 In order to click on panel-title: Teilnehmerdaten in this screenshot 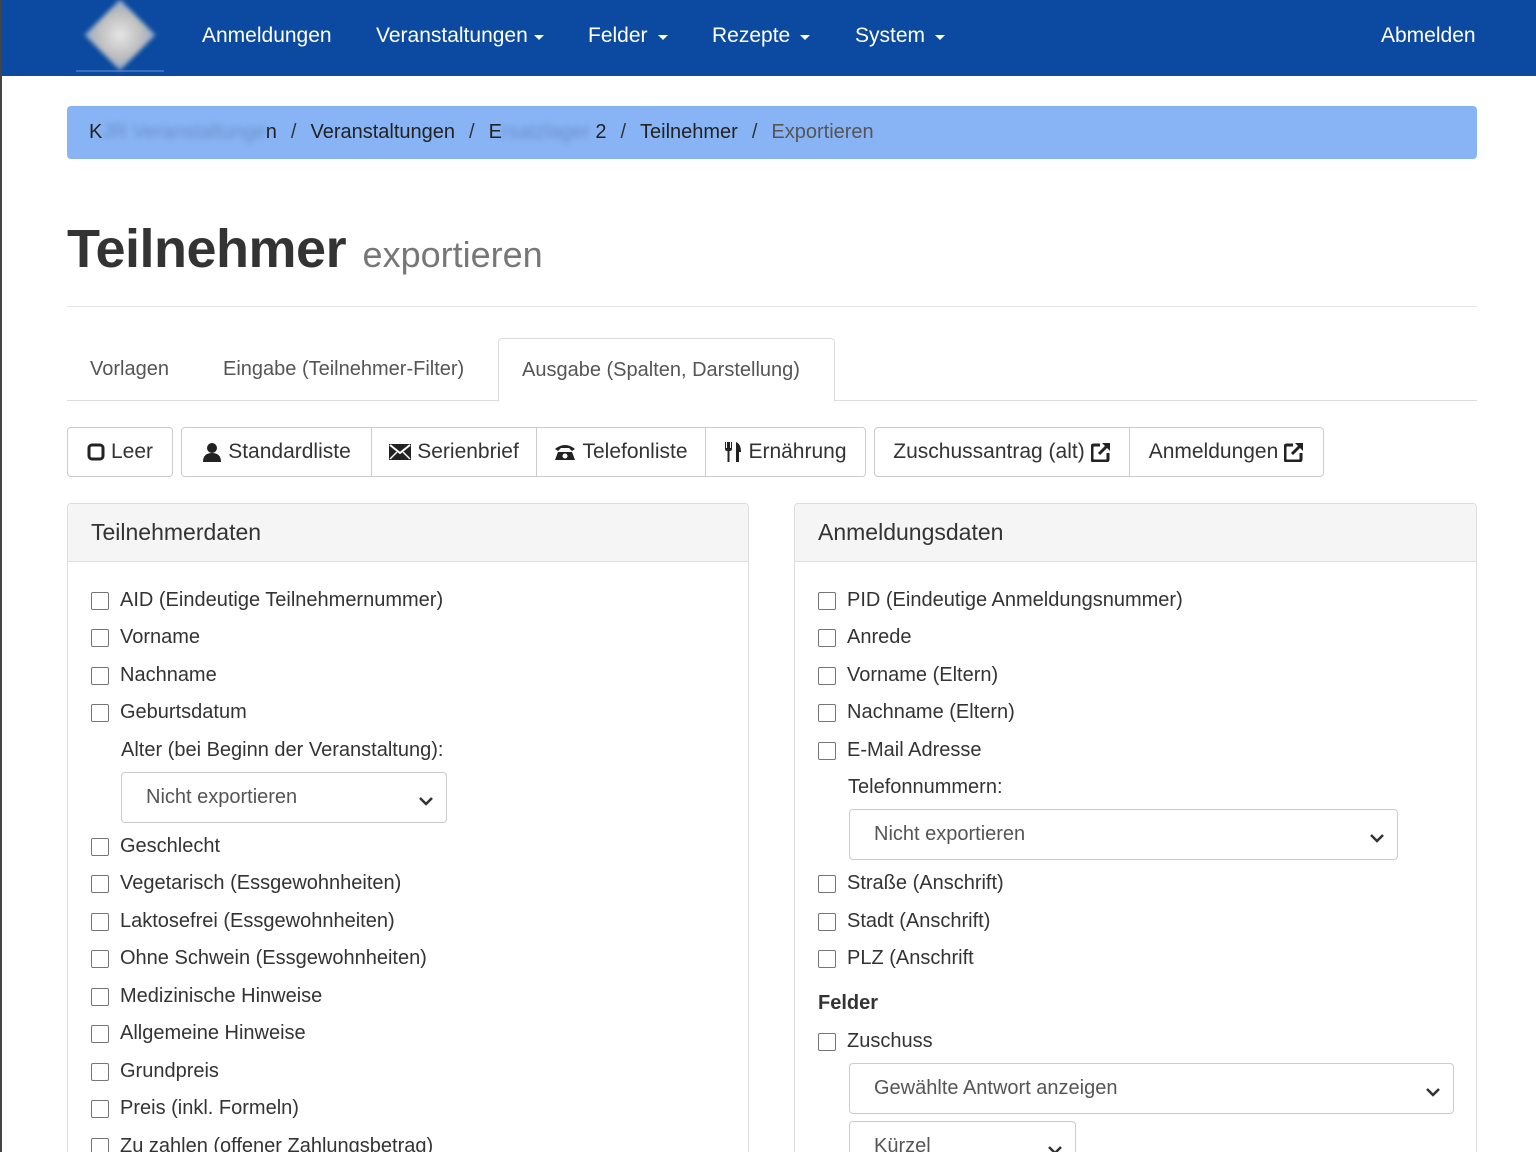, I will do `click(176, 532)`.